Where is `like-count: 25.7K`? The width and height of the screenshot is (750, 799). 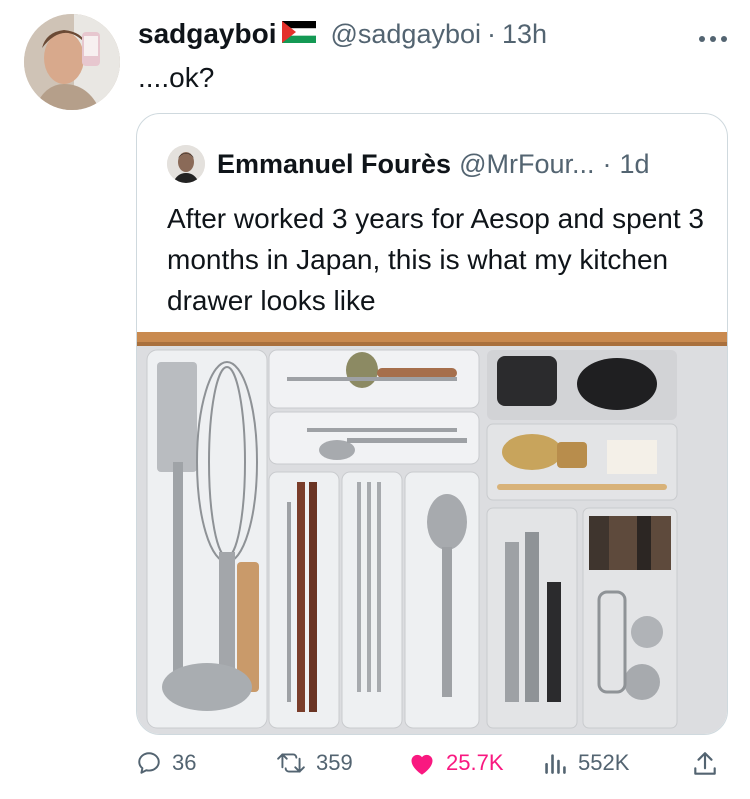 like-count: 25.7K is located at coordinates (475, 762).